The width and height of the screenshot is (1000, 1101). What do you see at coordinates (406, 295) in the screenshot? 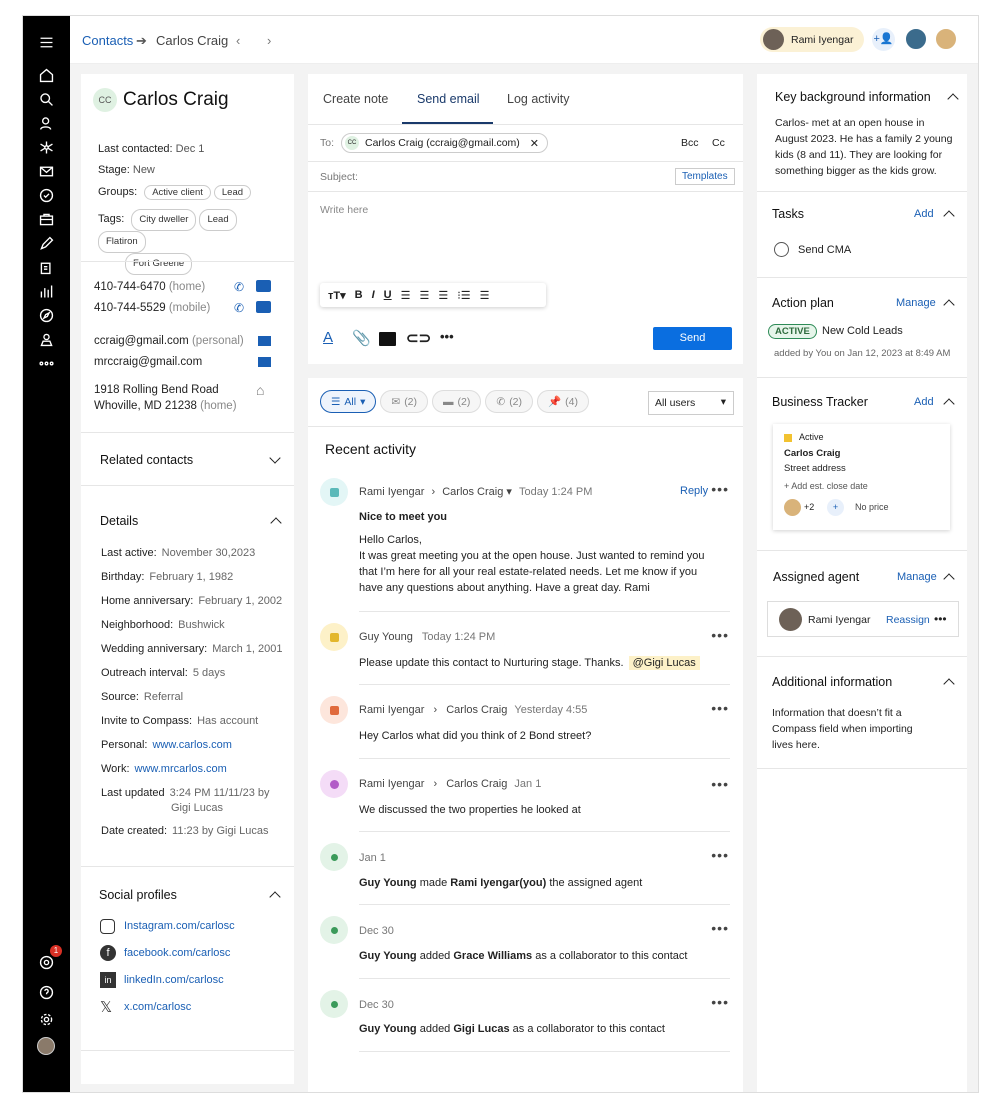
I see `align-left-icon: ☰` at bounding box center [406, 295].